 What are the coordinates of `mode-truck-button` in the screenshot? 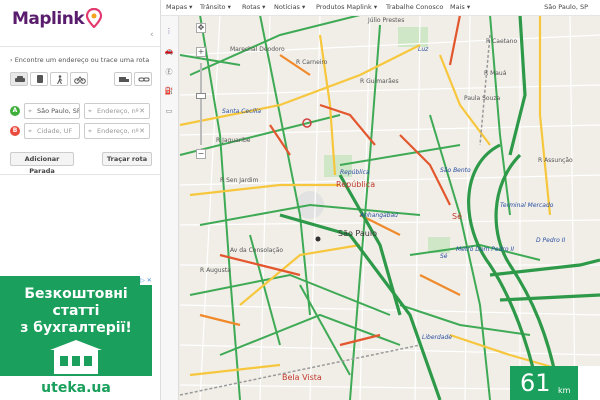 It's located at (123, 79).